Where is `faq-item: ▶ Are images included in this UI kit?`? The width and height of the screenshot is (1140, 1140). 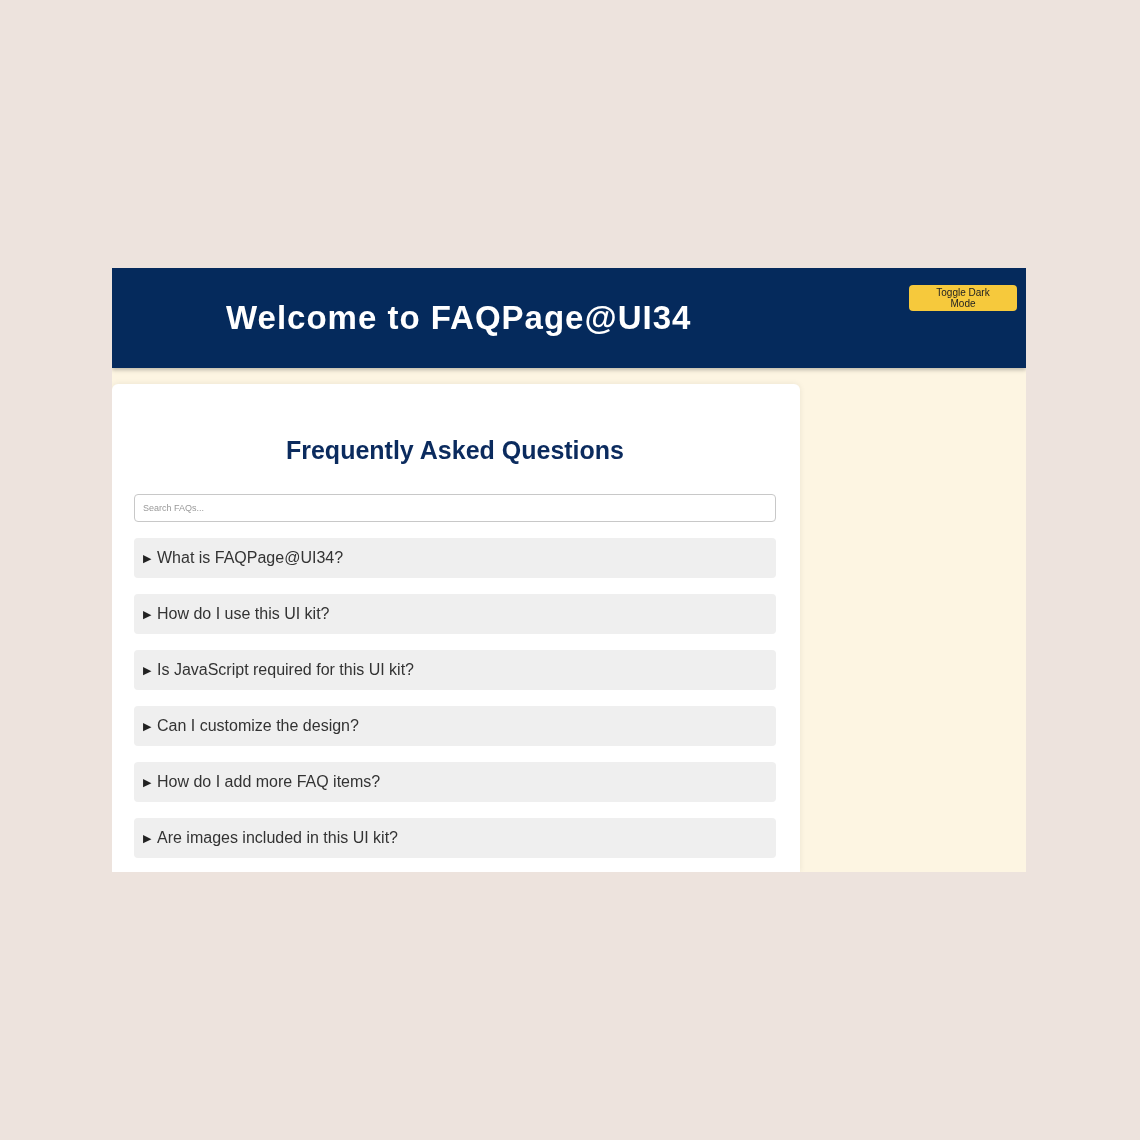
faq-item: ▶ Are images included in this UI kit? is located at coordinates (455, 838).